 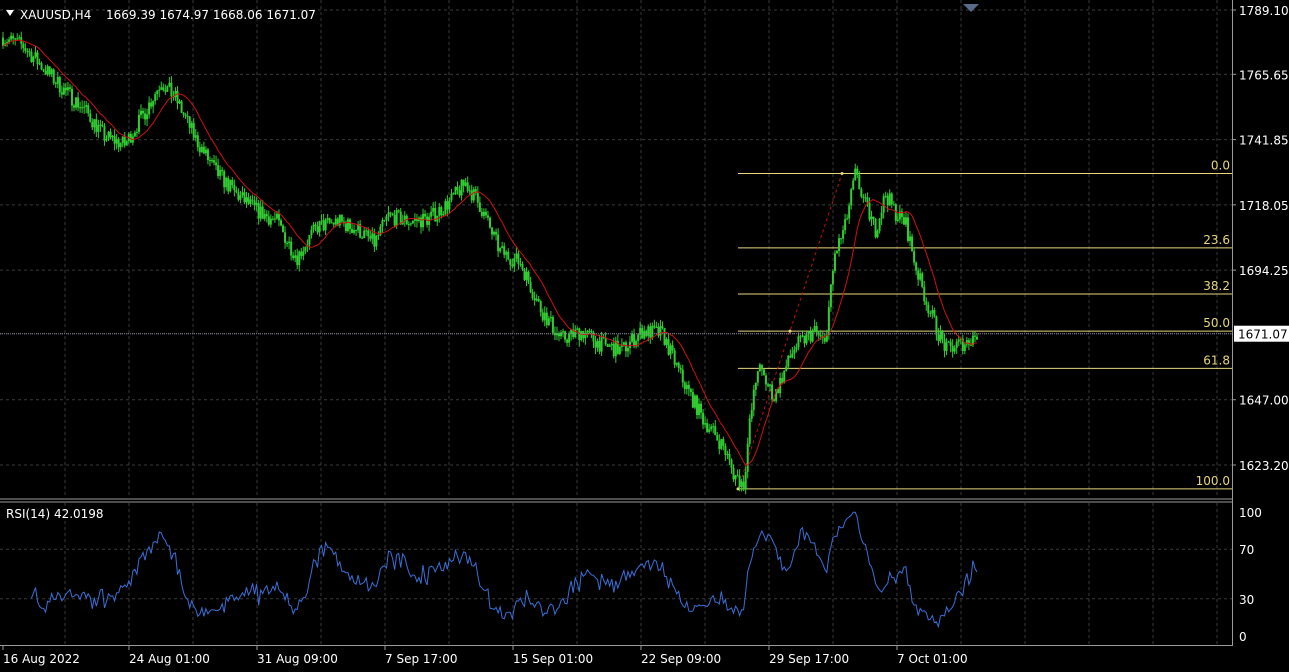 I want to click on price-tick-label: 1647.00, so click(x=1264, y=401).